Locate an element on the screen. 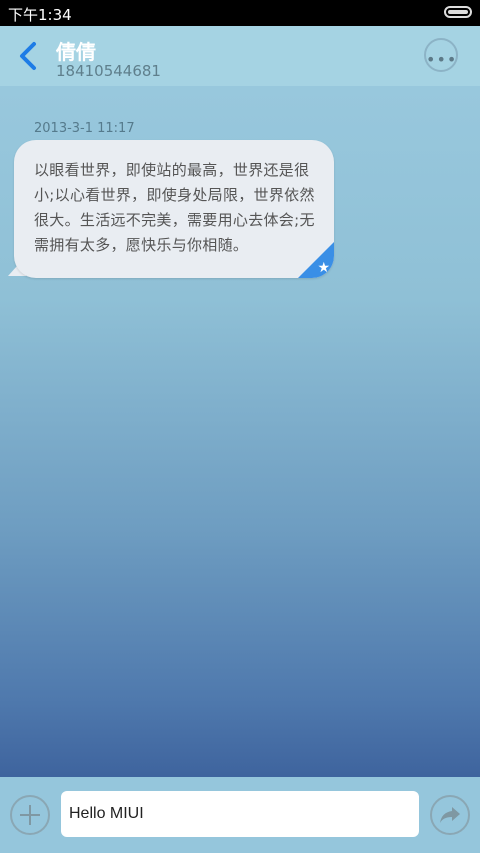  status-time: 下午1:34 is located at coordinates (40, 15).